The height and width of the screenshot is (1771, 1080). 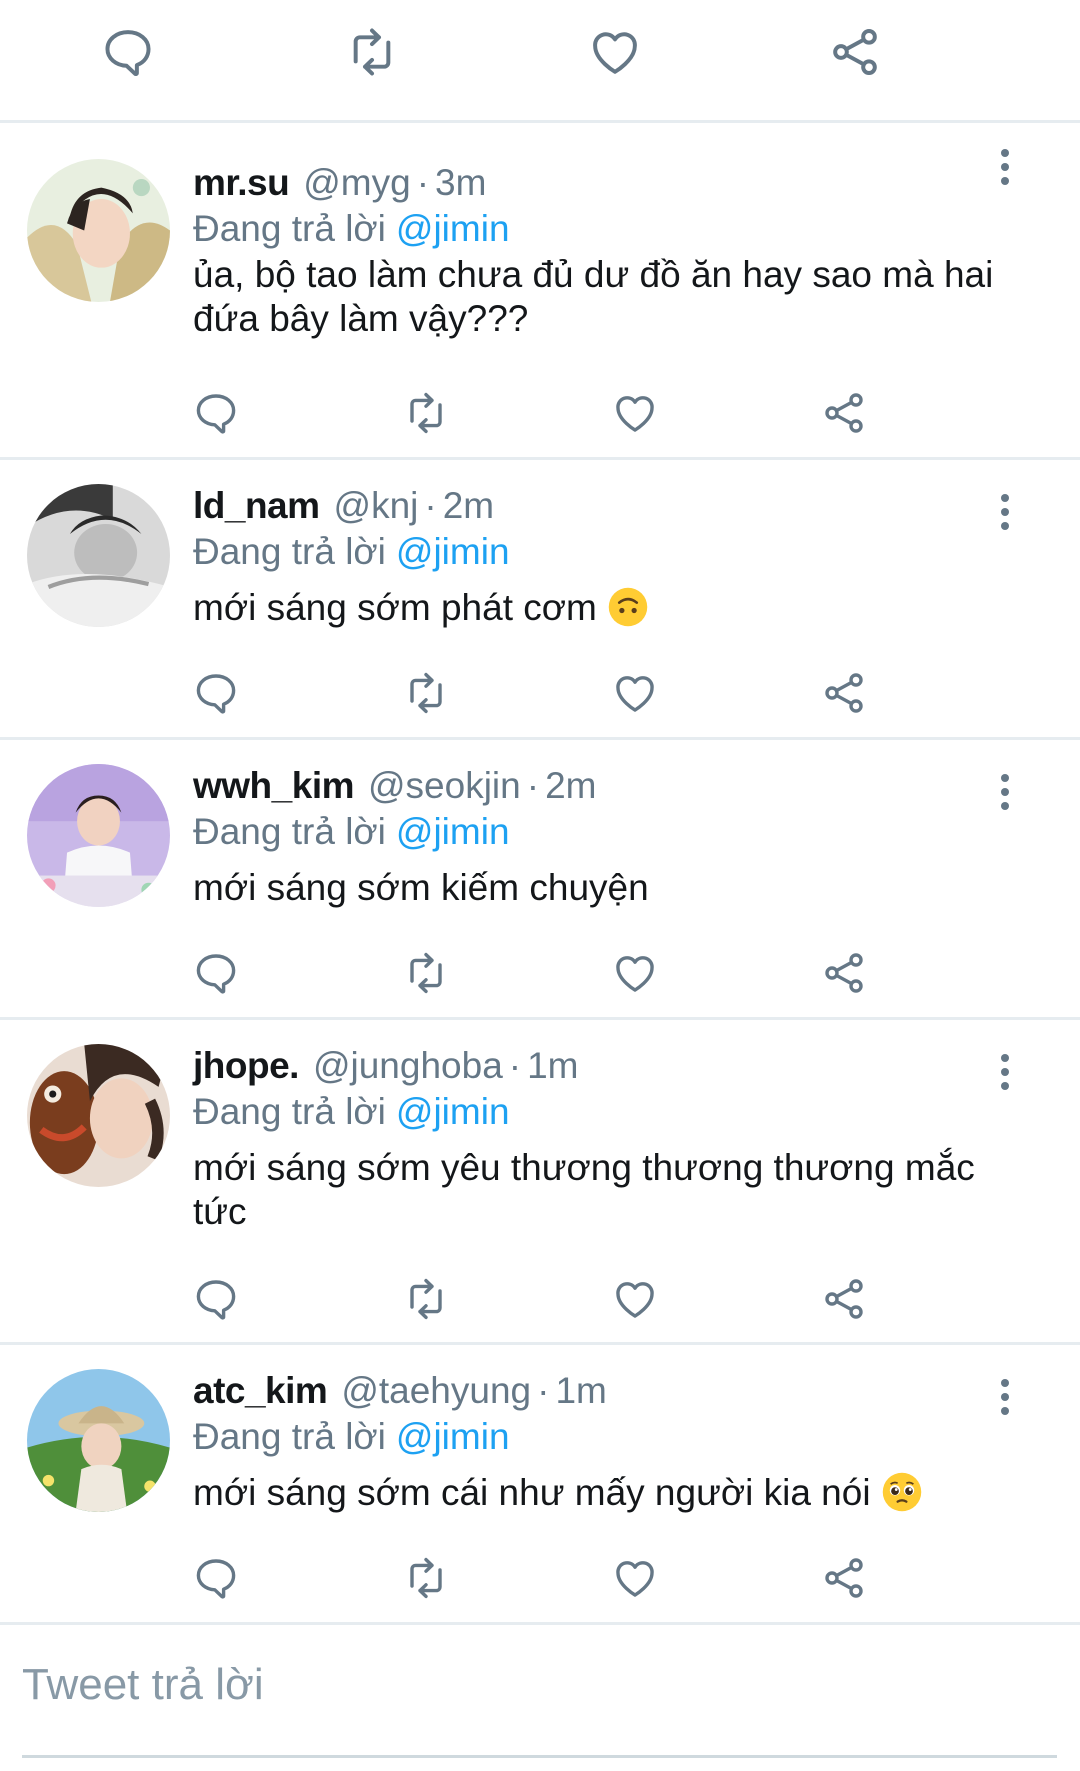 I want to click on display-name: atc_kim, so click(x=260, y=1390).